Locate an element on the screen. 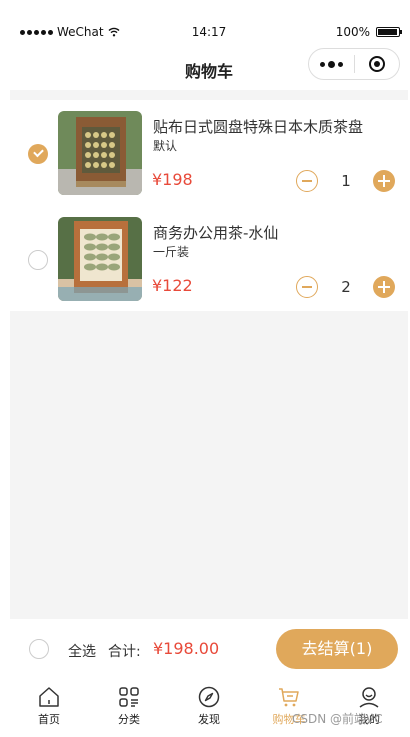 This screenshot has height=737, width=410. tab-category: 分类 is located at coordinates (129, 706).